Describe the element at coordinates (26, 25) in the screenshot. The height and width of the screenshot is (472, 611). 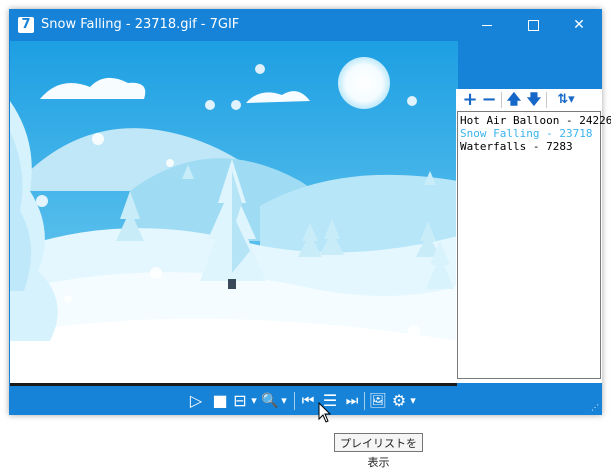
I see `app-icon: 7` at that location.